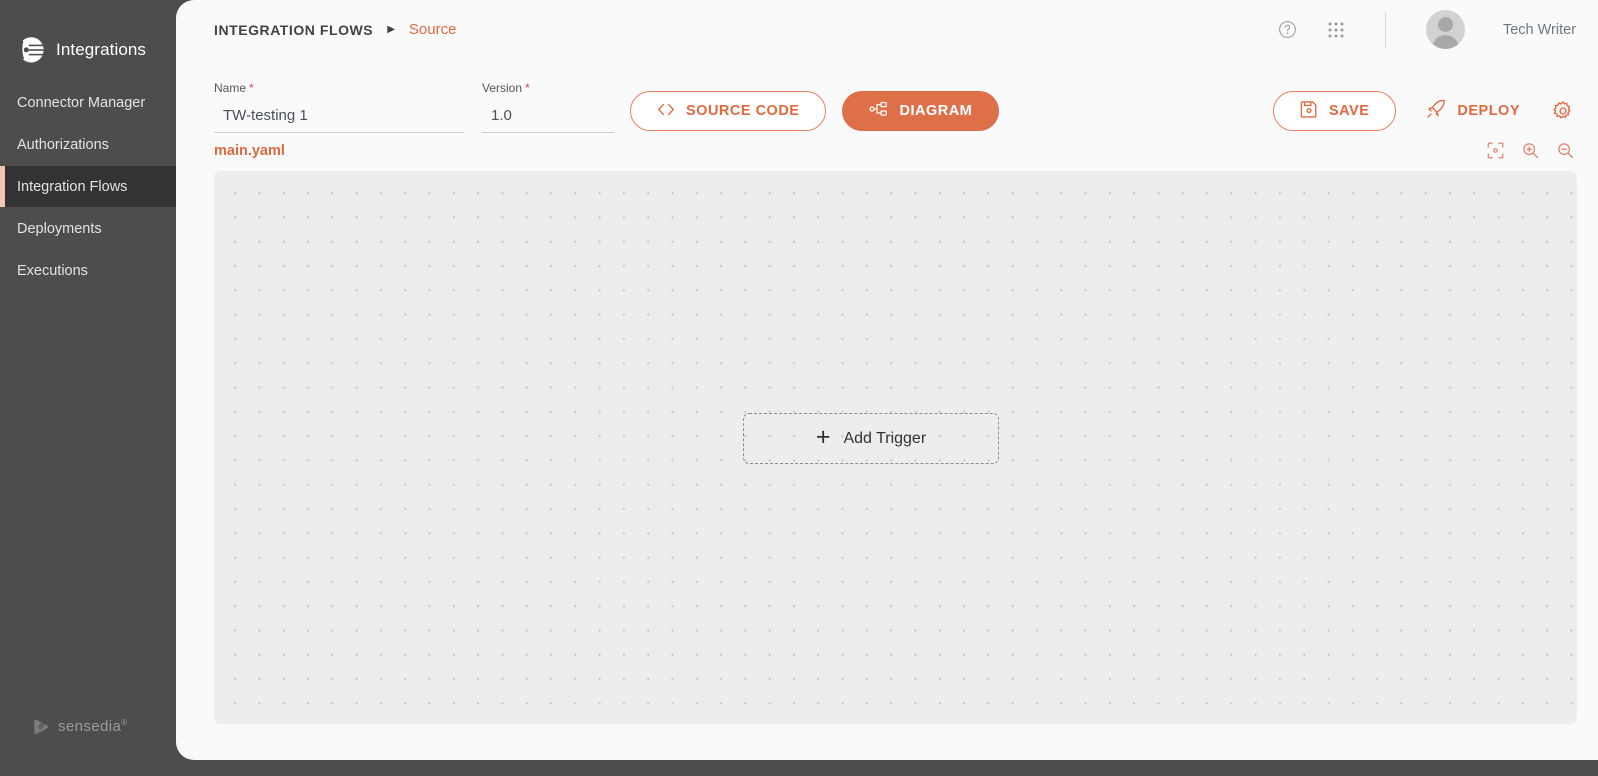 The image size is (1598, 776). I want to click on diagram-nodes-icon, so click(878, 111).